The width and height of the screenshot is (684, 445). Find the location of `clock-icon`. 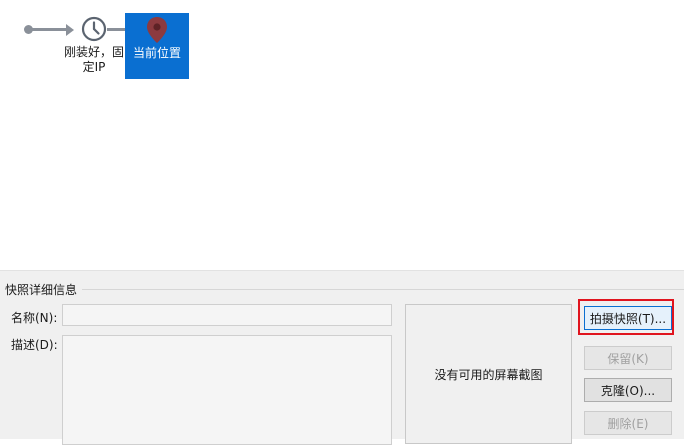

clock-icon is located at coordinates (94, 29).